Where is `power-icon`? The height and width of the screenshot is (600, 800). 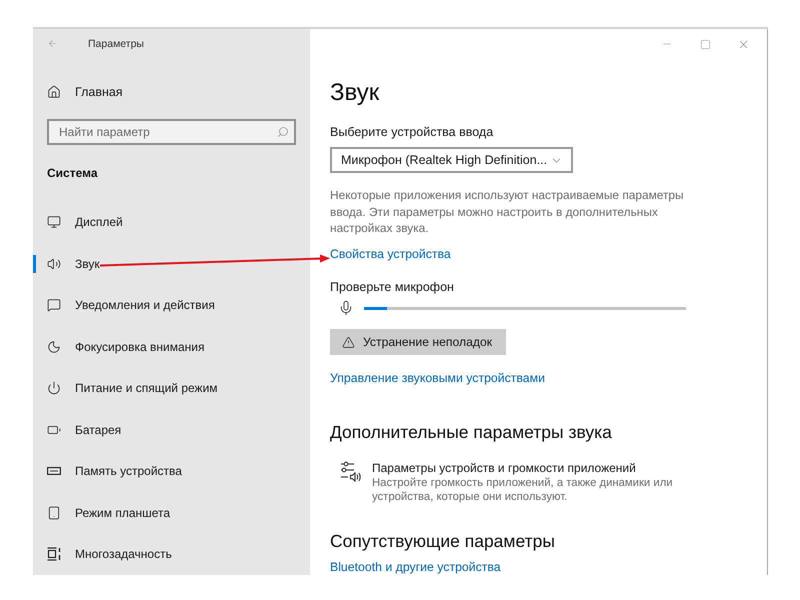
power-icon is located at coordinates (54, 388).